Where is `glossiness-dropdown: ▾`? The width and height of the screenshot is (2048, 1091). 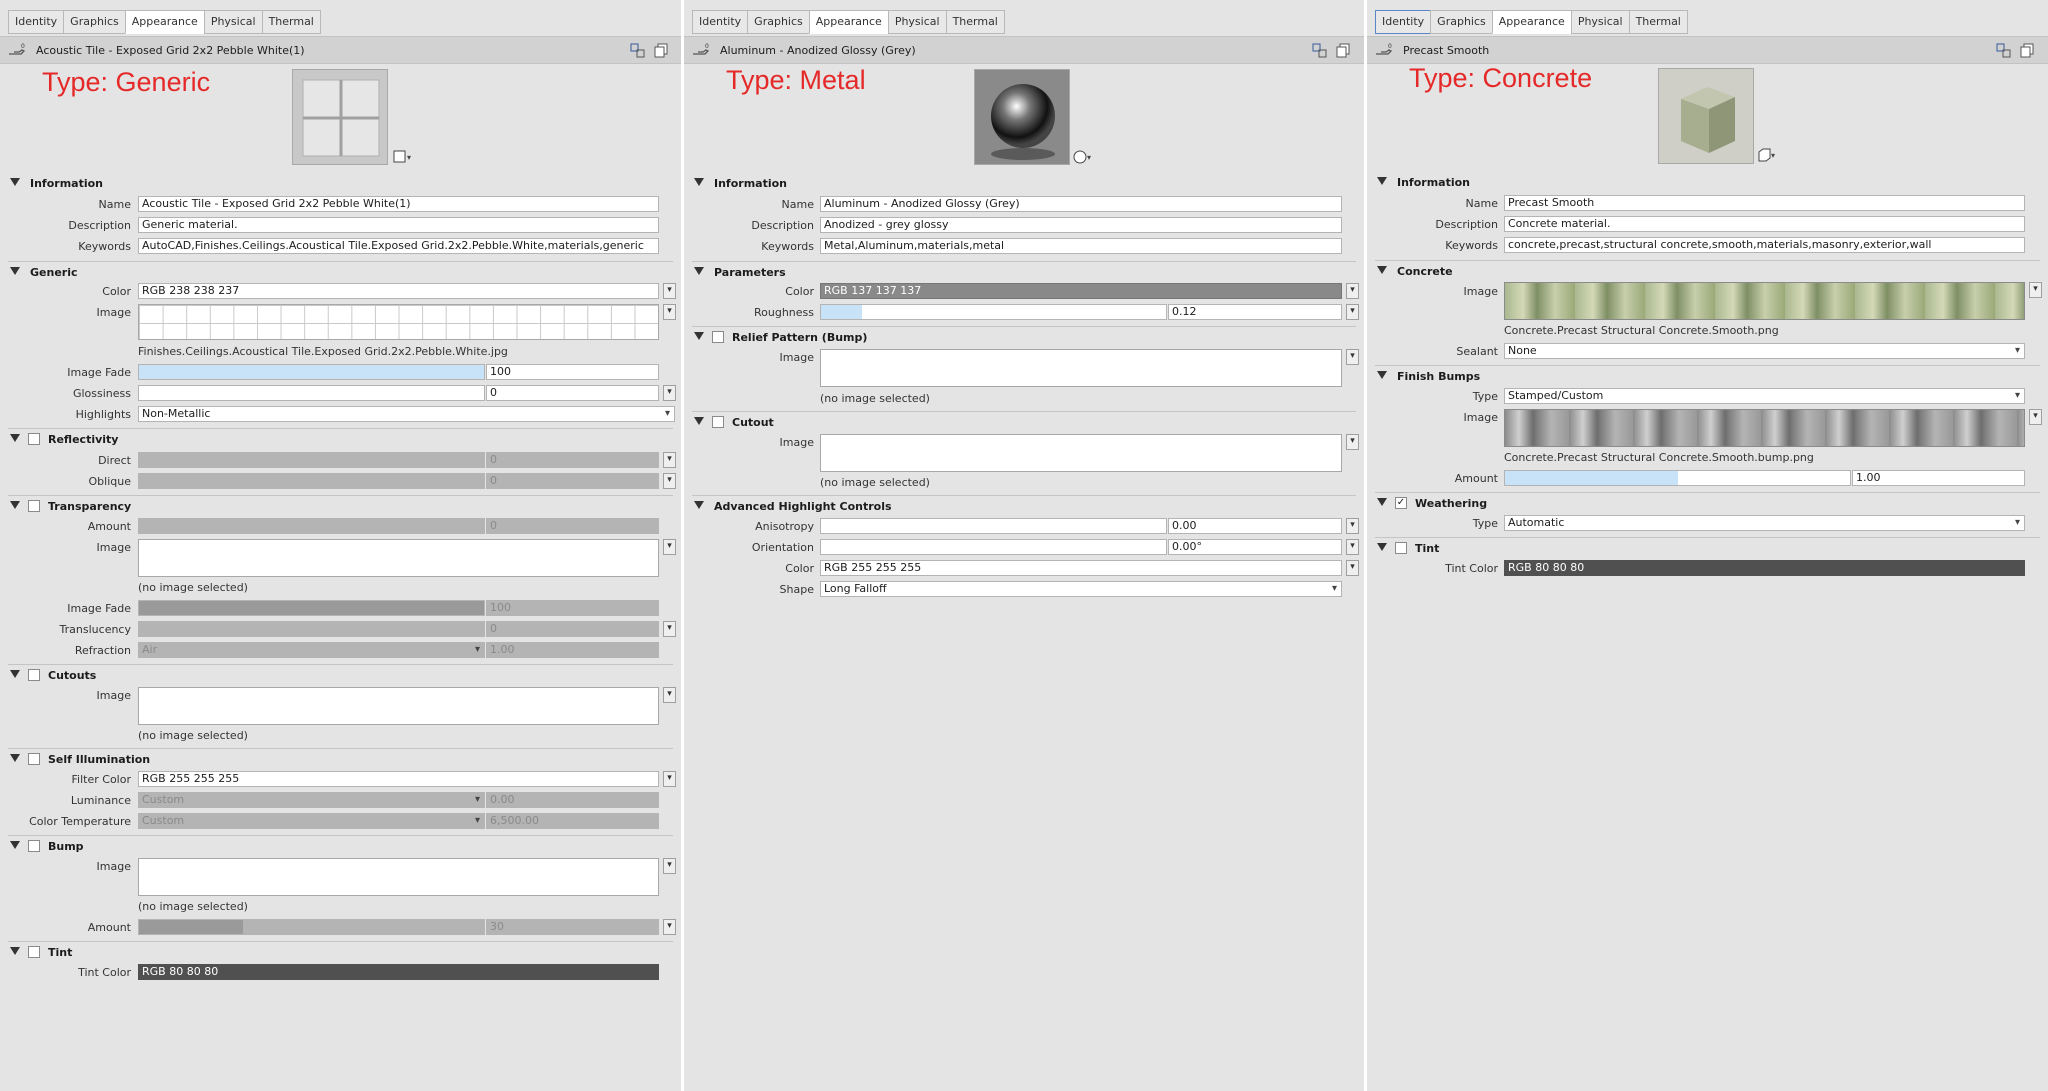 glossiness-dropdown: ▾ is located at coordinates (669, 393).